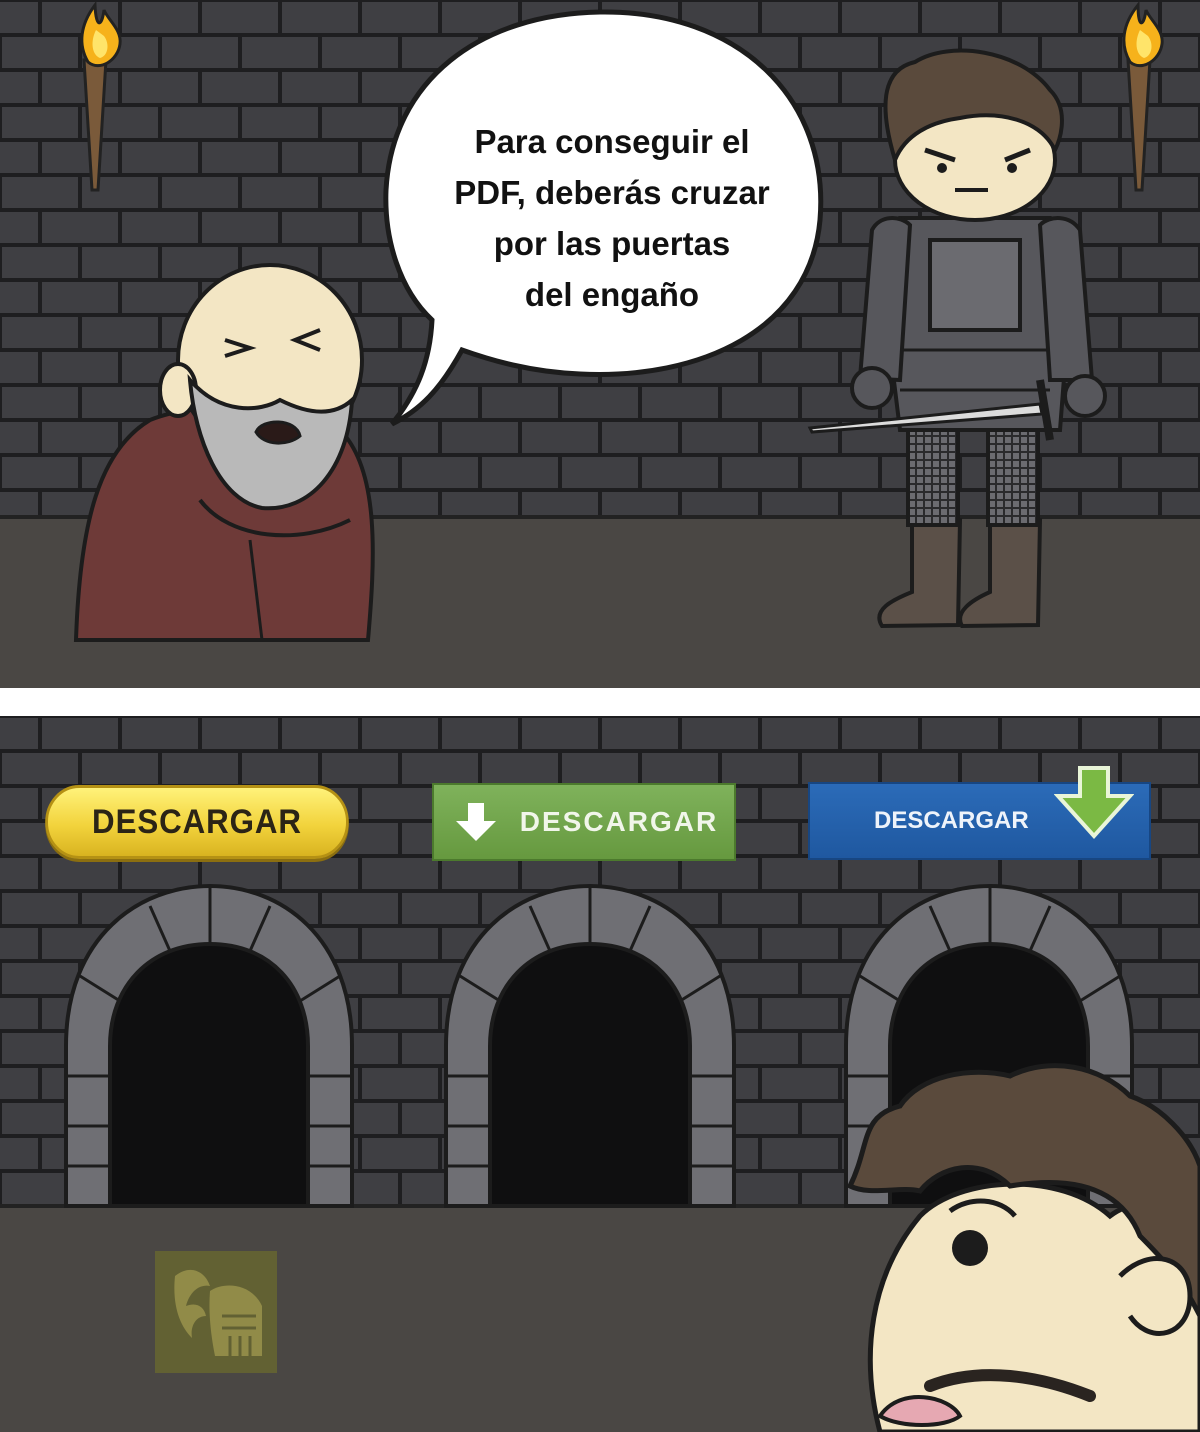 Image resolution: width=1200 pixels, height=1432 pixels. What do you see at coordinates (590, 1045) in the screenshot?
I see `doorway-middle` at bounding box center [590, 1045].